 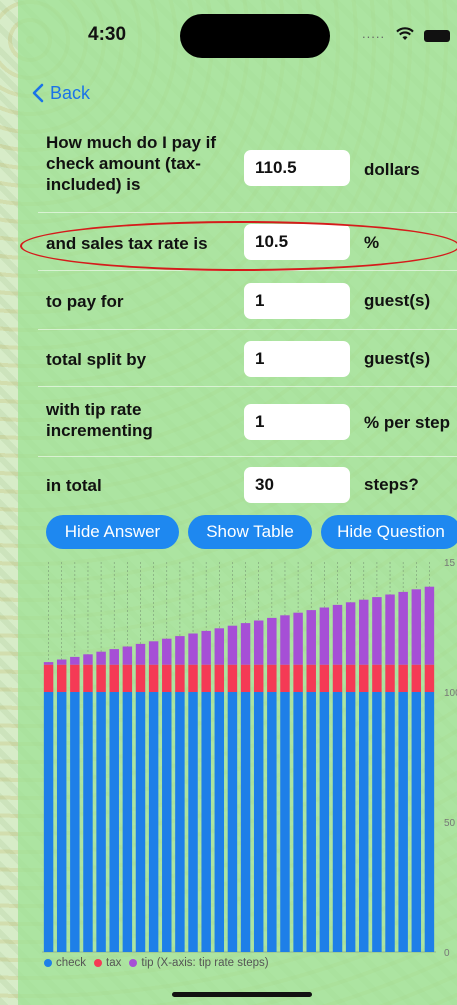 I want to click on y-tick-label: 100, so click(x=450, y=693).